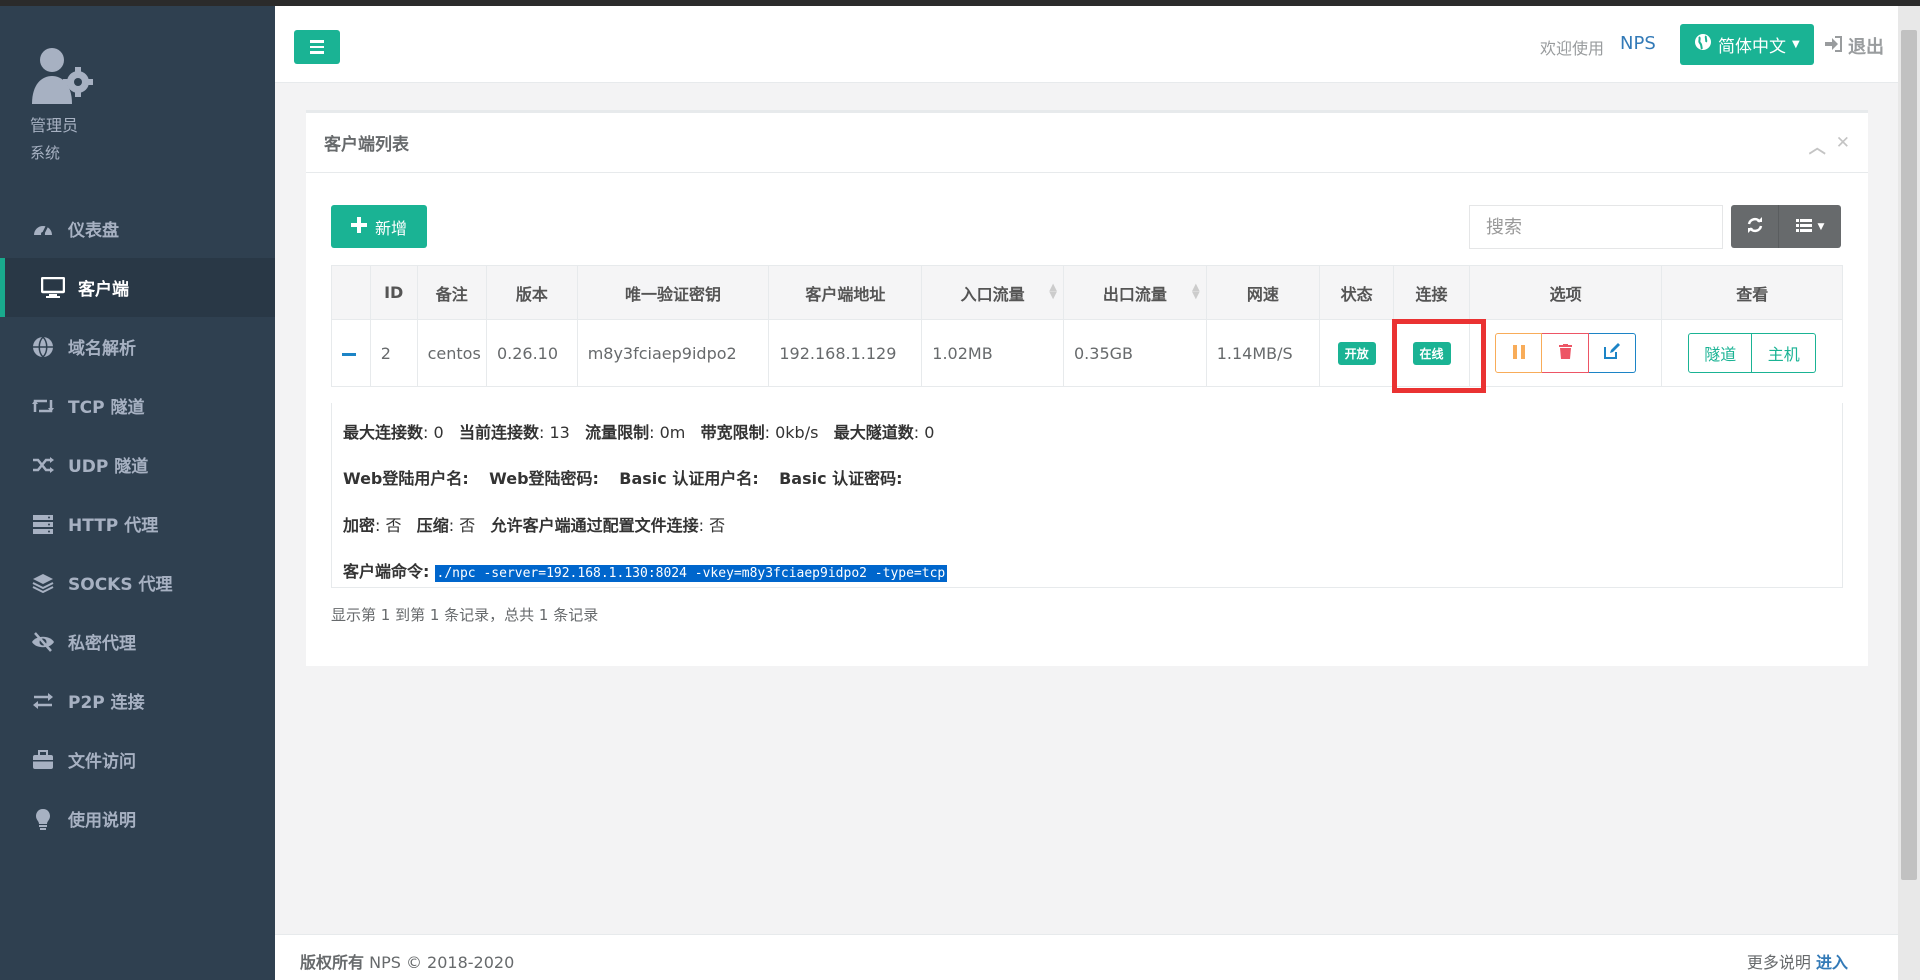  What do you see at coordinates (351, 353) in the screenshot?
I see `collapse-toggle` at bounding box center [351, 353].